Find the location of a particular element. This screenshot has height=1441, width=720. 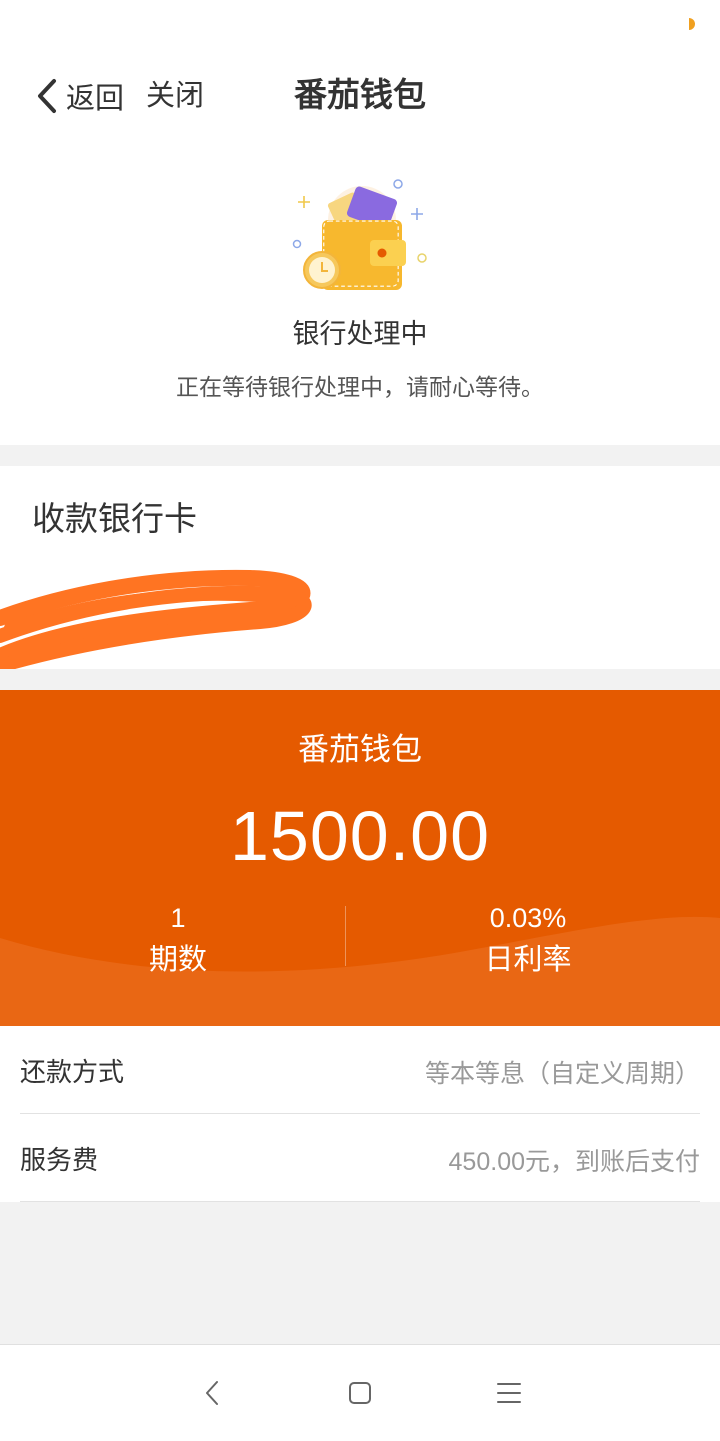

bank-card-heading: 收款银行卡 is located at coordinates (114, 518).